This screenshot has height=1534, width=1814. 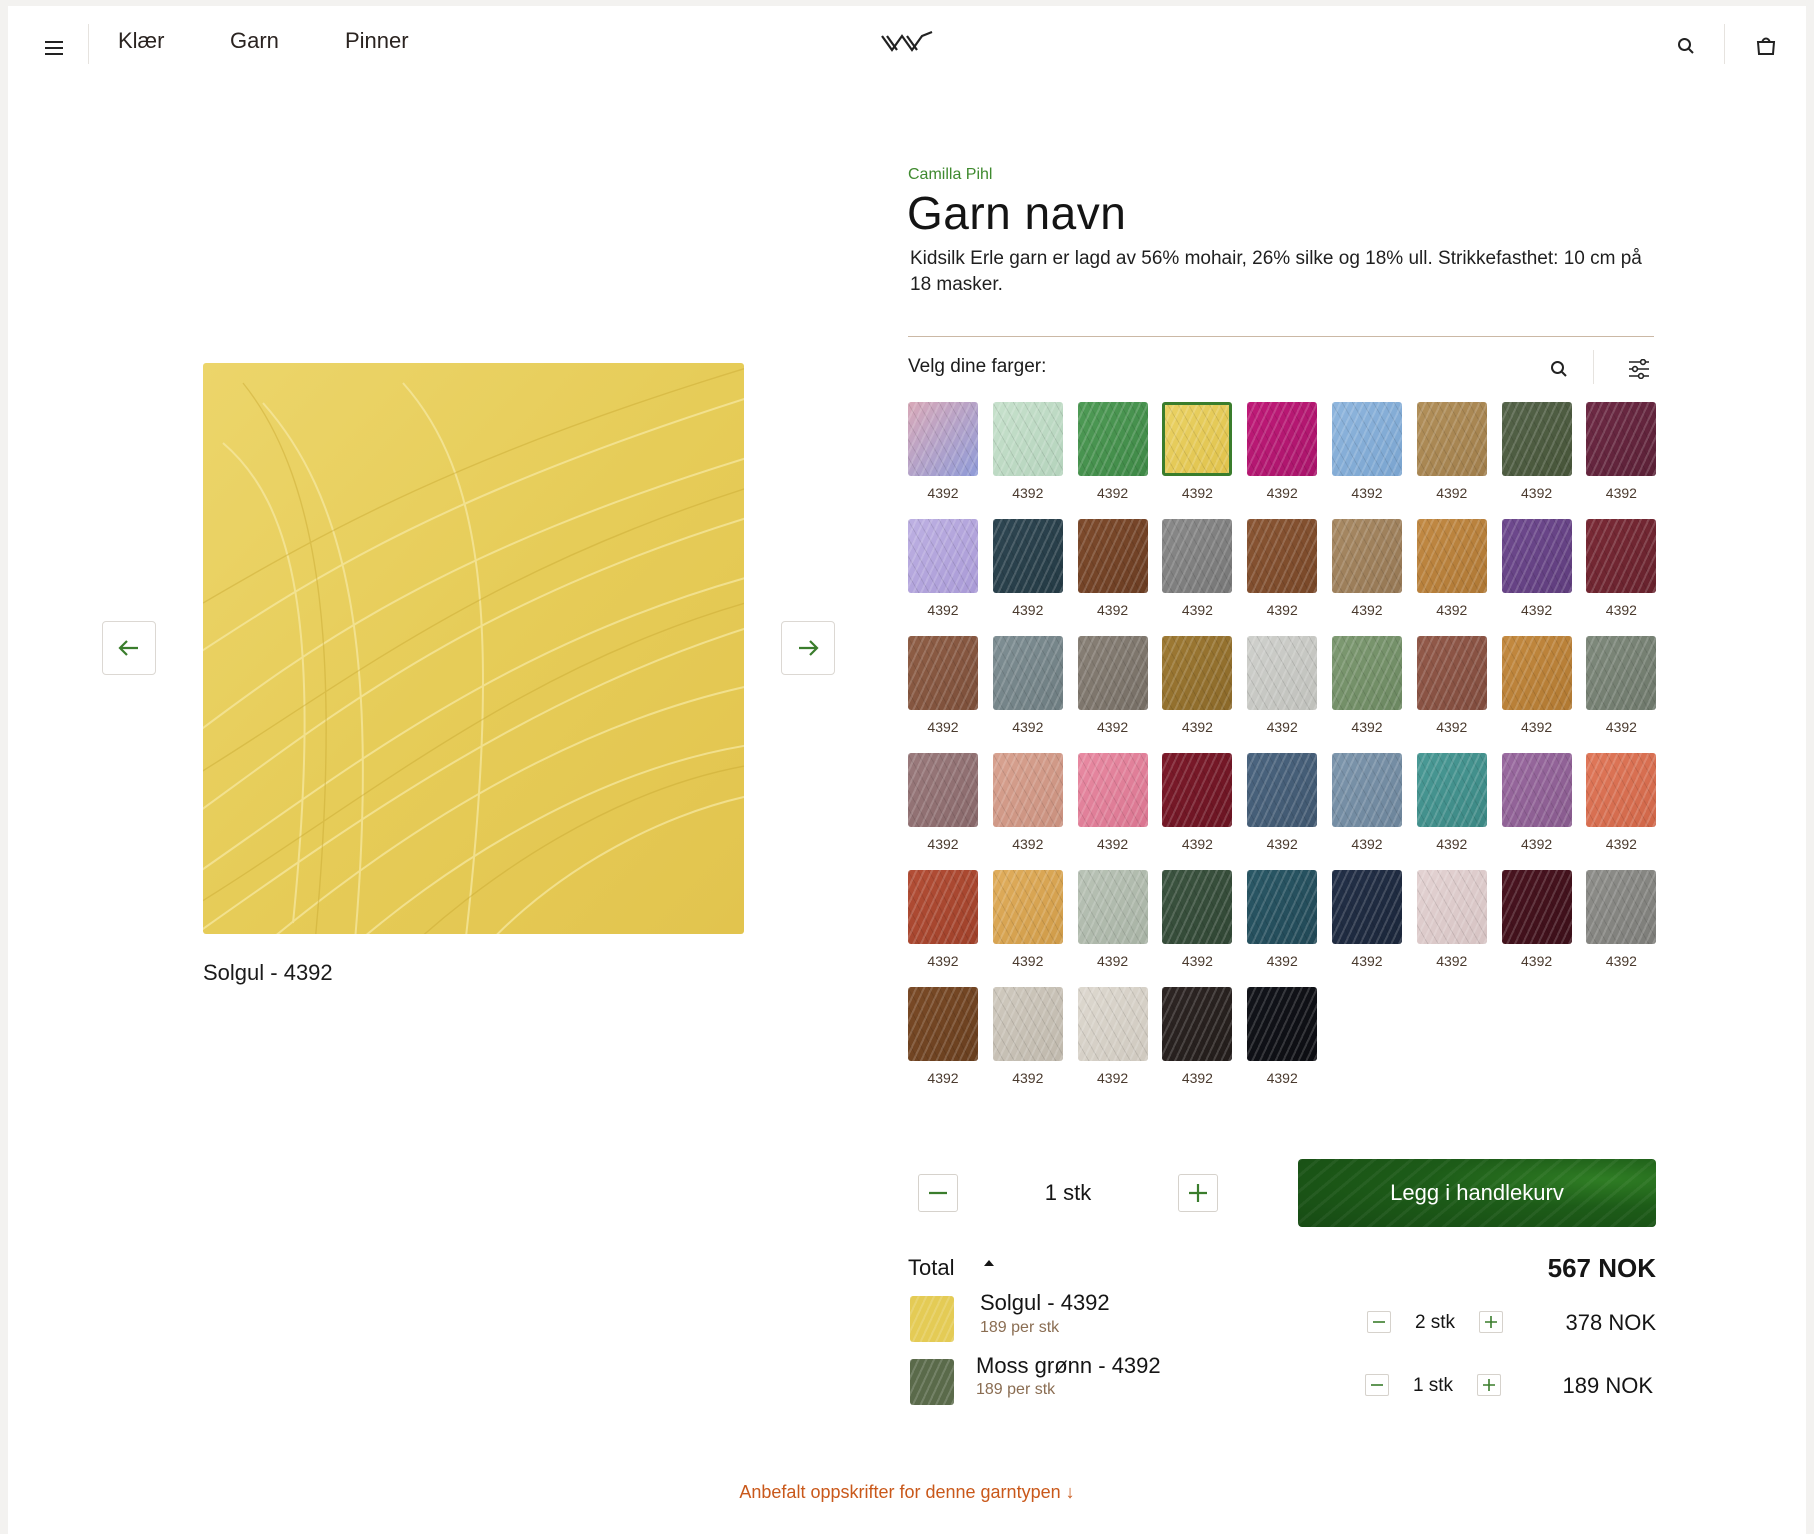 What do you see at coordinates (254, 41) in the screenshot?
I see `nav-item-garn: Garn` at bounding box center [254, 41].